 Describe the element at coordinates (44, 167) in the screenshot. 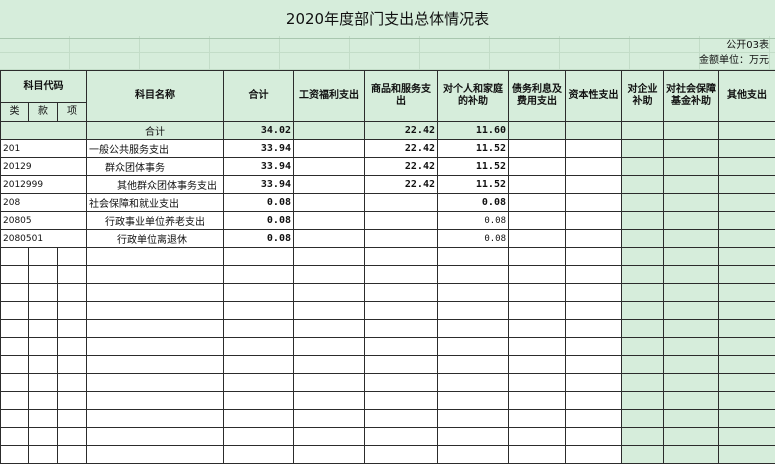

I see `row-code: 20129` at that location.